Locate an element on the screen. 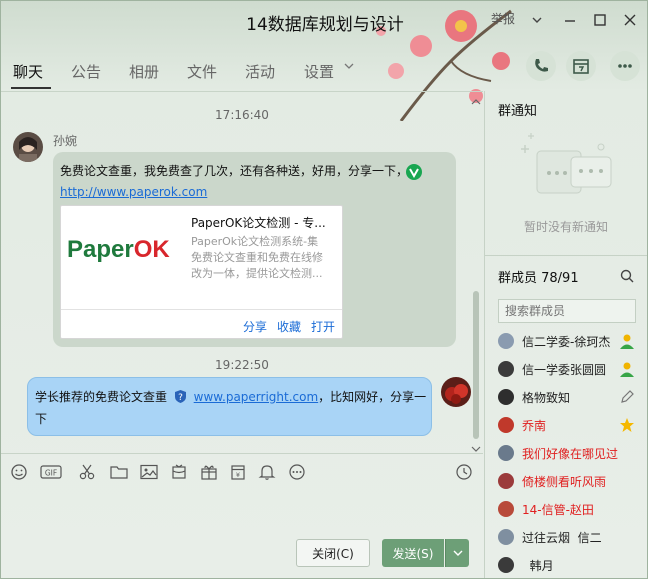 This screenshot has width=648, height=579. tab-bar: 聊天 公告 相册 文件 活动 设置 is located at coordinates (324, 68).